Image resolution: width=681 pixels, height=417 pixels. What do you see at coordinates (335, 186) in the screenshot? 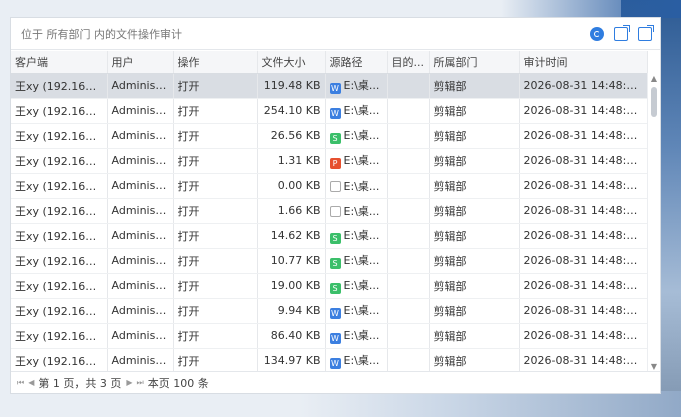
I see `text-file-icon` at bounding box center [335, 186].